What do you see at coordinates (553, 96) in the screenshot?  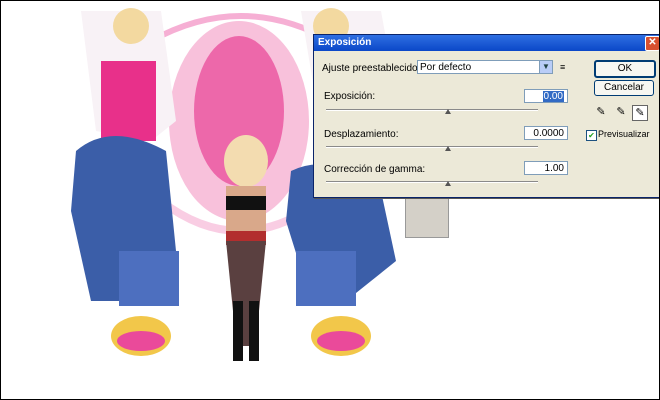 I see `exposure-value: 0.00` at bounding box center [553, 96].